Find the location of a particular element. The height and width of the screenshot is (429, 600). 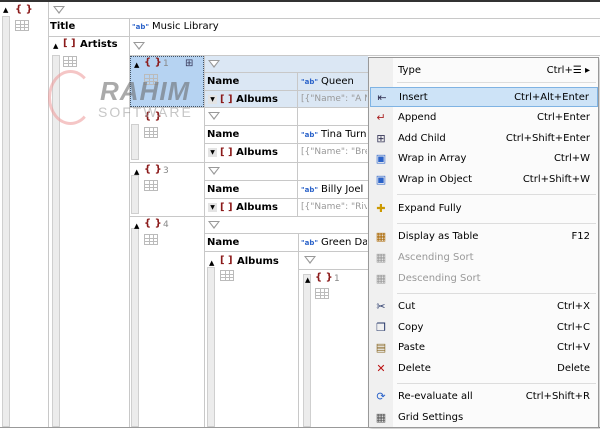

reevaluate-icon: ⟳ is located at coordinates (381, 396).